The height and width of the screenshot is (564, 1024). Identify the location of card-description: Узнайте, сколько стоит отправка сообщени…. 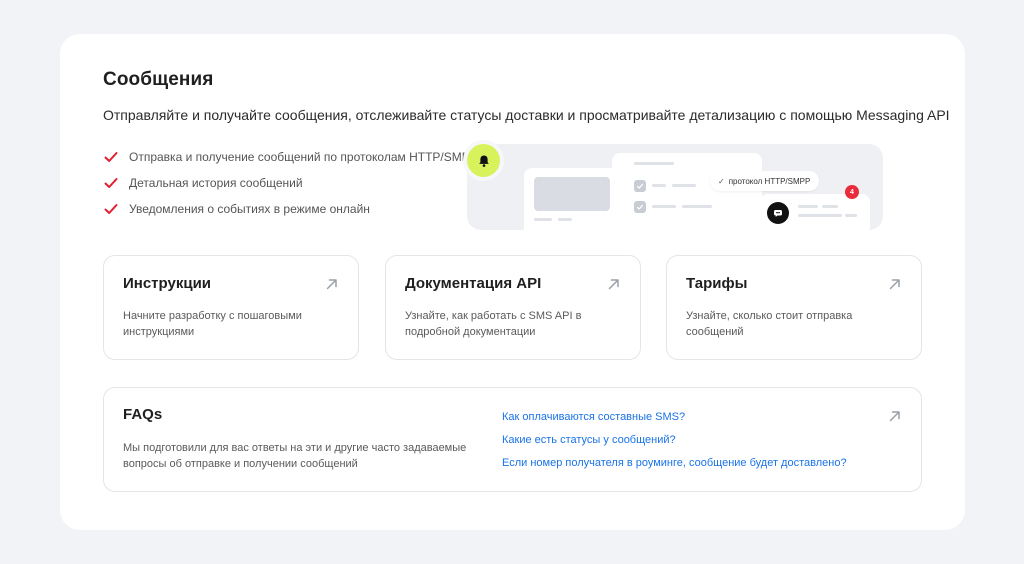
(769, 324).